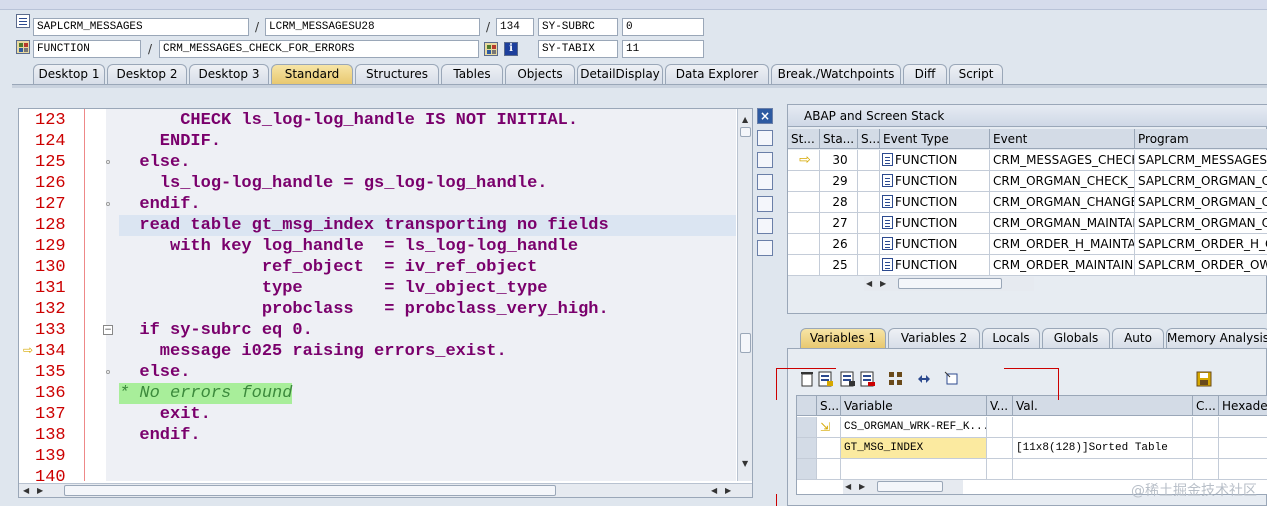 This screenshot has width=1267, height=506. What do you see at coordinates (745, 119) in the screenshot?
I see `scroll-up-icon: ▲` at bounding box center [745, 119].